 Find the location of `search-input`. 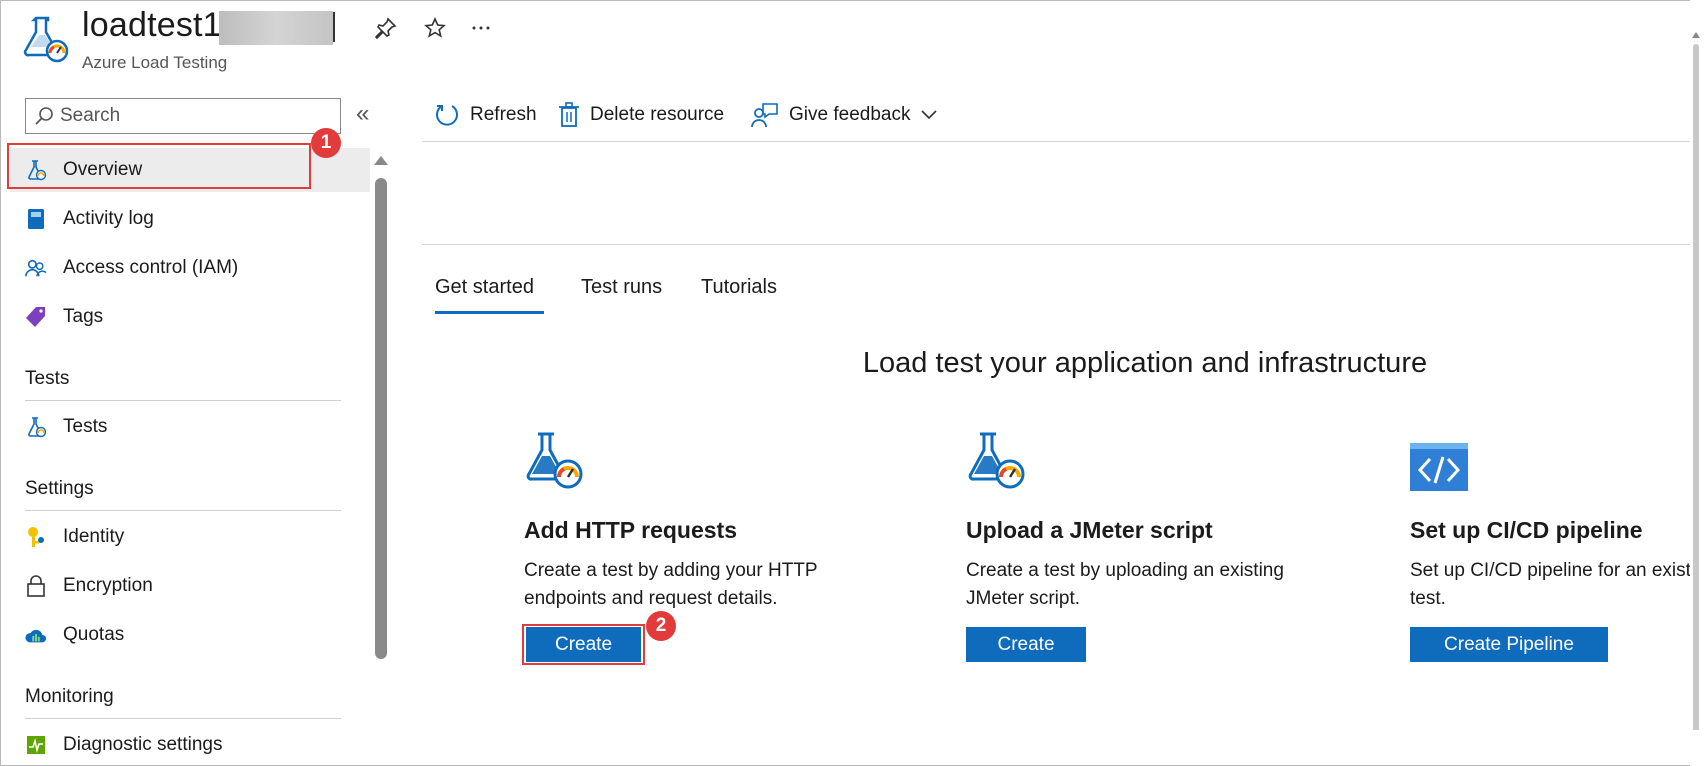

search-input is located at coordinates (190, 116).